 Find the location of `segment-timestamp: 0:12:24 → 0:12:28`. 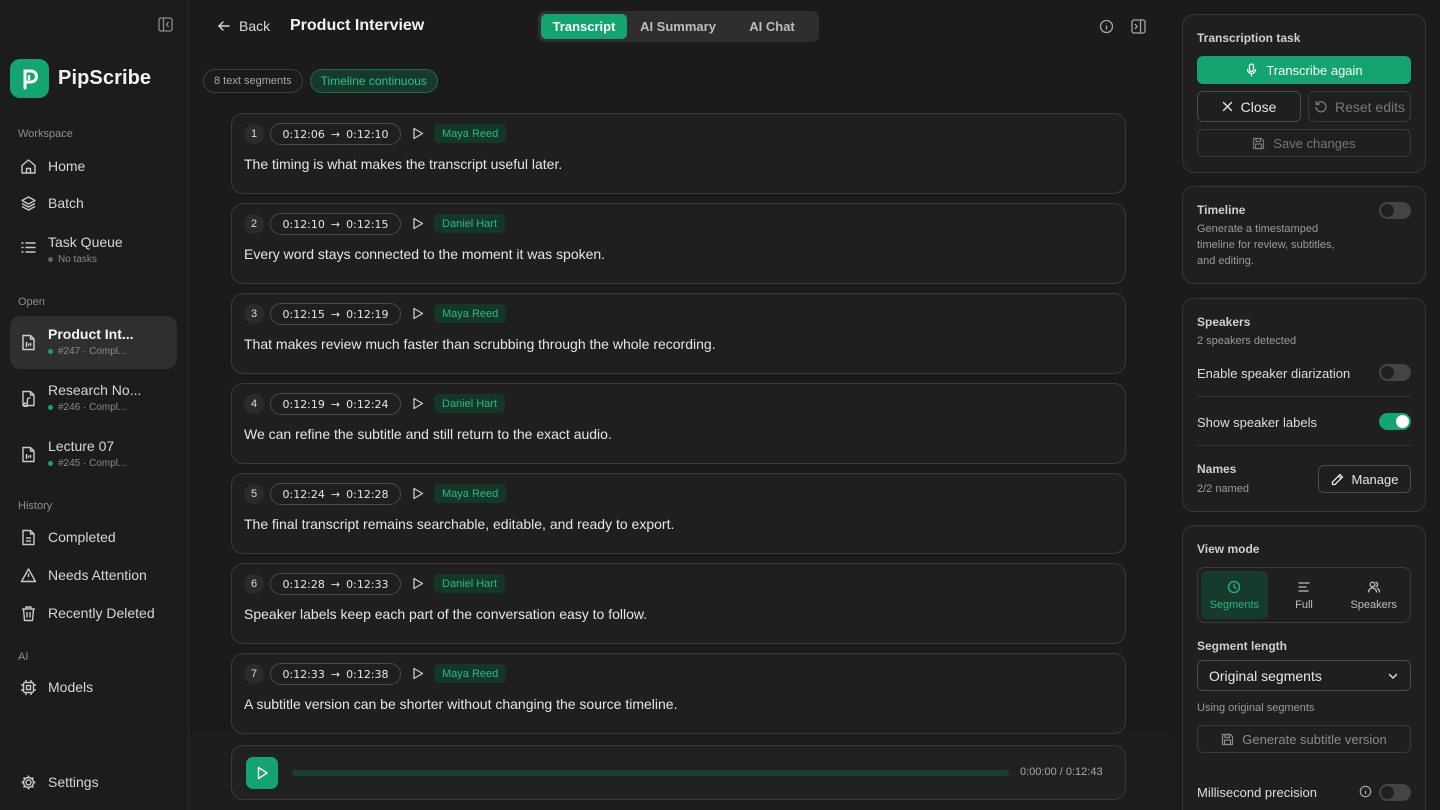

segment-timestamp: 0:12:24 → 0:12:28 is located at coordinates (335, 494).